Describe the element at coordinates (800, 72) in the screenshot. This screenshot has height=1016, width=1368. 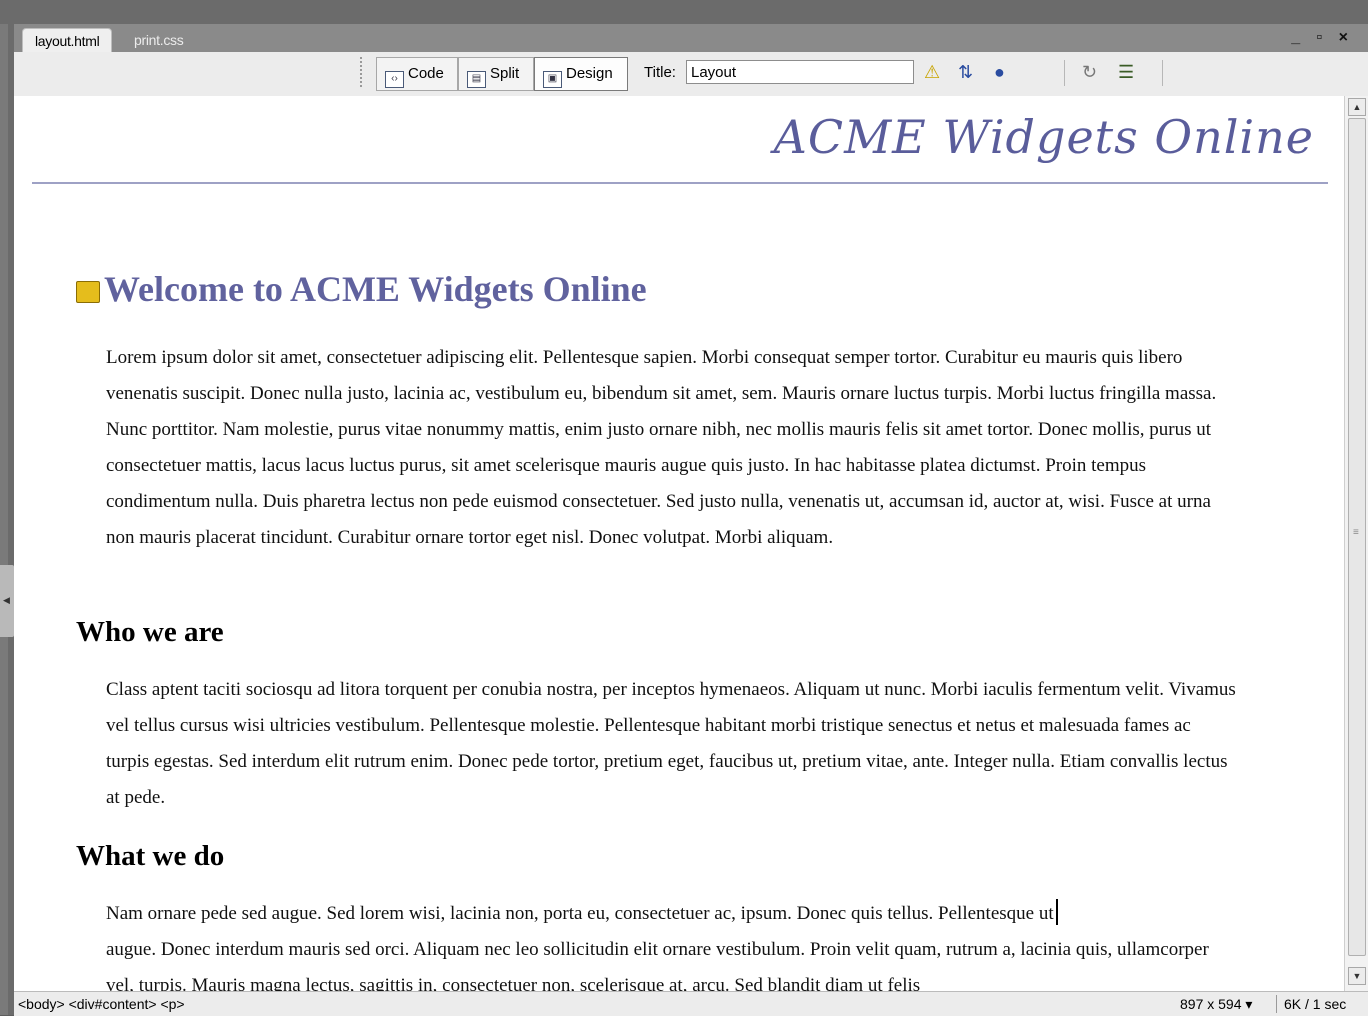
I see `title-input` at that location.